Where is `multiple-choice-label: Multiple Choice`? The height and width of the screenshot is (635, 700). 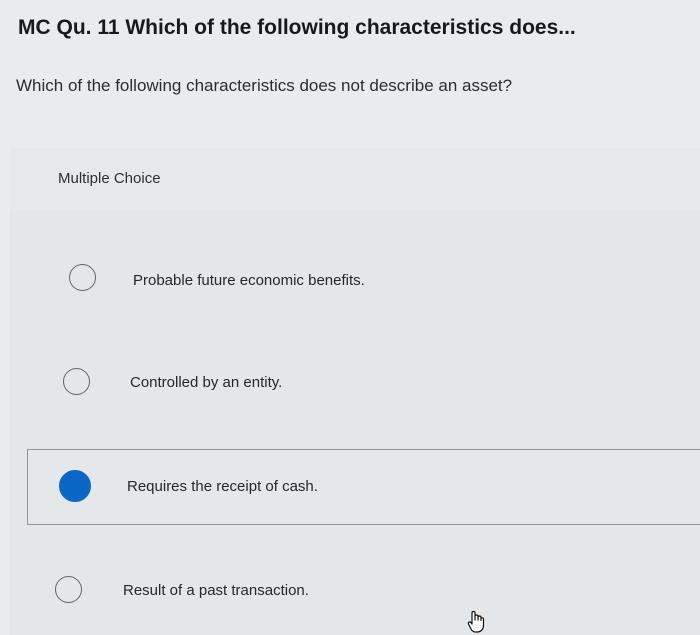 multiple-choice-label: Multiple Choice is located at coordinates (109, 178).